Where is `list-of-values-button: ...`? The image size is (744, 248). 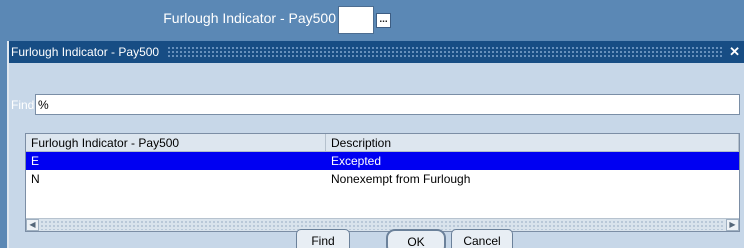 list-of-values-button: ... is located at coordinates (383, 20).